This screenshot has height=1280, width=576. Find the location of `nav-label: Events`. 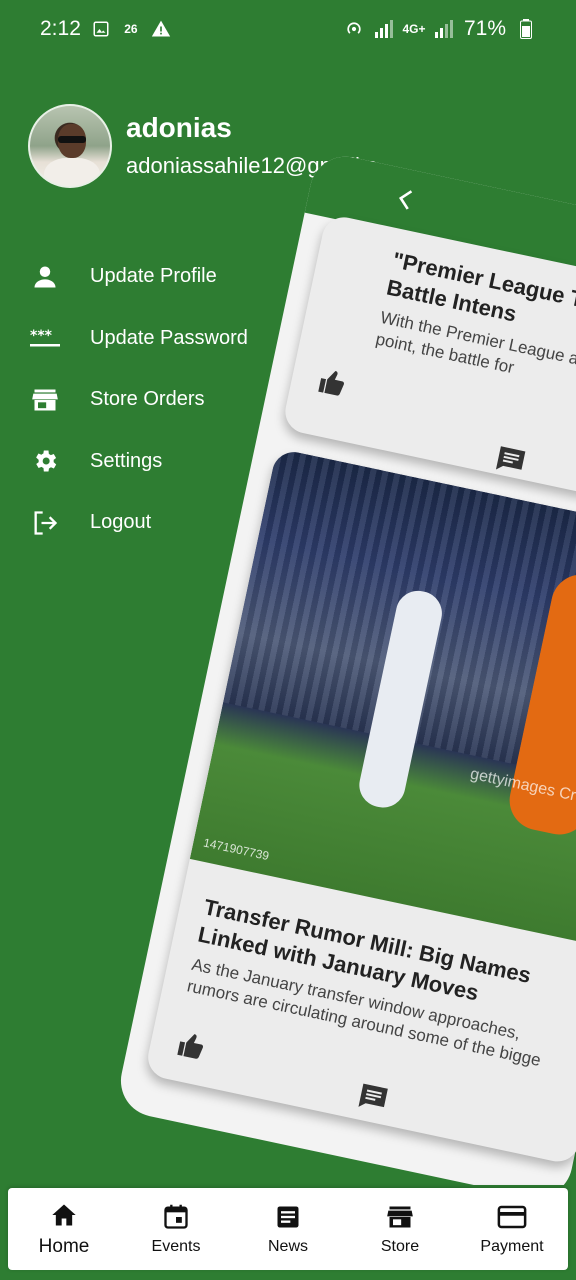

nav-label: Events is located at coordinates (176, 1246).